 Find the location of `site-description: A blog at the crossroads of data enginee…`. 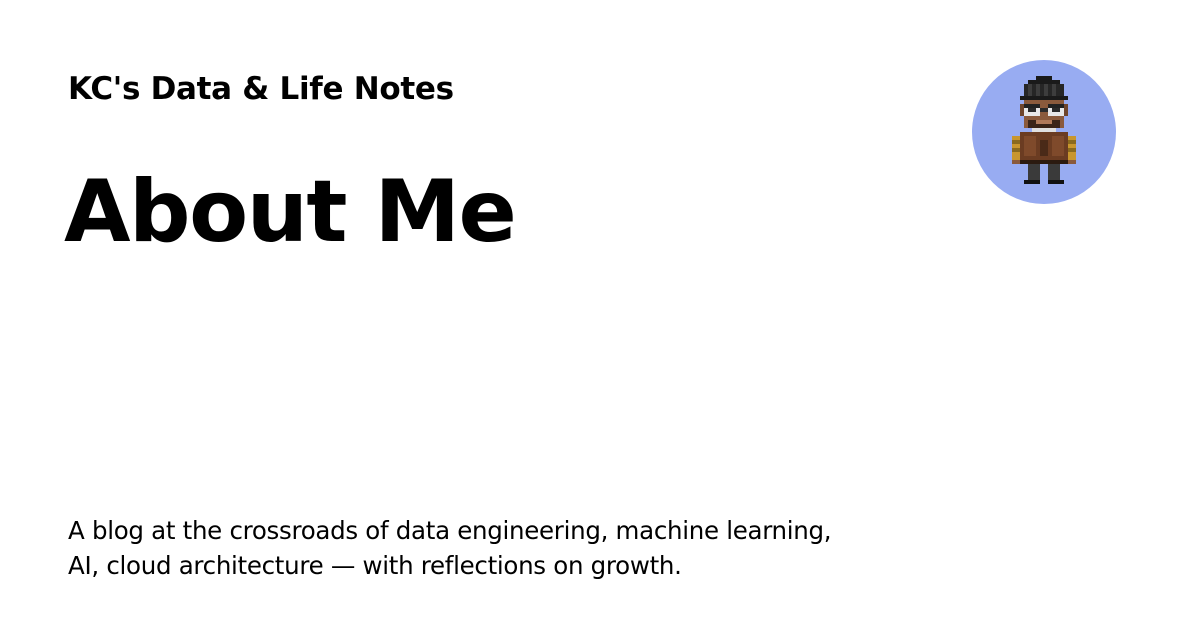

site-description: A blog at the crossroads of data enginee… is located at coordinates (518, 548).